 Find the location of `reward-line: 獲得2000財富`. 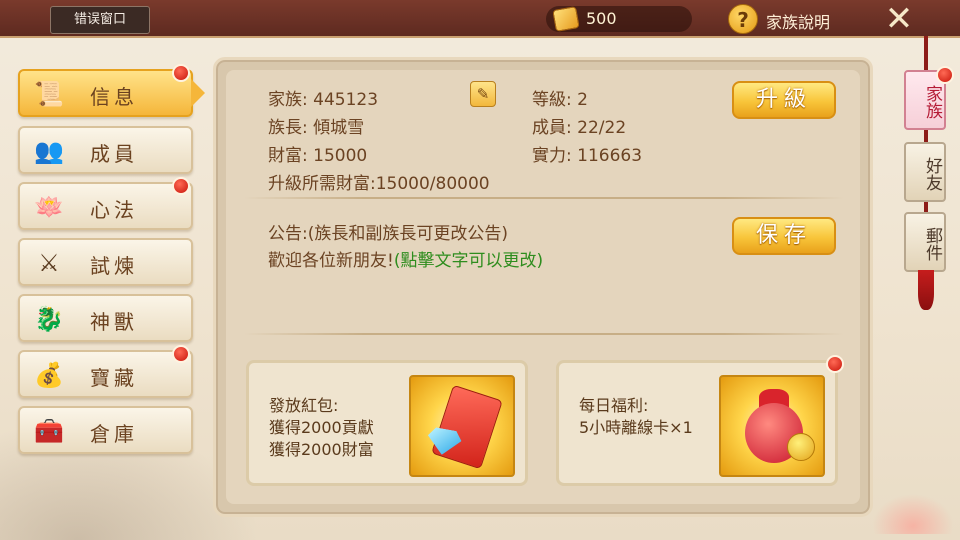

reward-line: 獲得2000財富 is located at coordinates (321, 449).